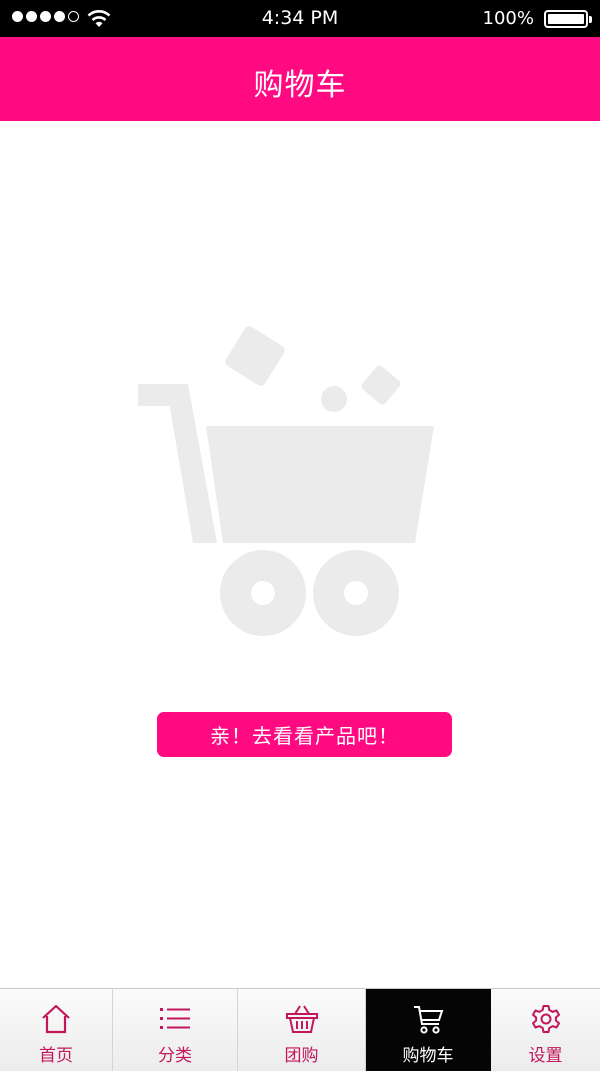  Describe the element at coordinates (545, 1056) in the screenshot. I see `tab-label: 设置` at that location.